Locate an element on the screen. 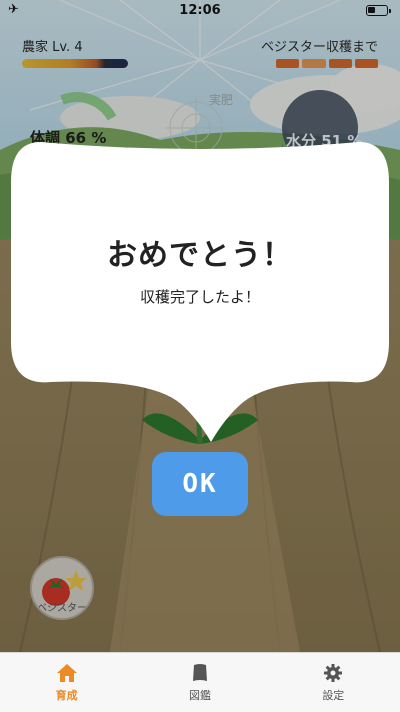 The width and height of the screenshot is (400, 712). tab-encyclopedia: 図鑑 is located at coordinates (199, 682).